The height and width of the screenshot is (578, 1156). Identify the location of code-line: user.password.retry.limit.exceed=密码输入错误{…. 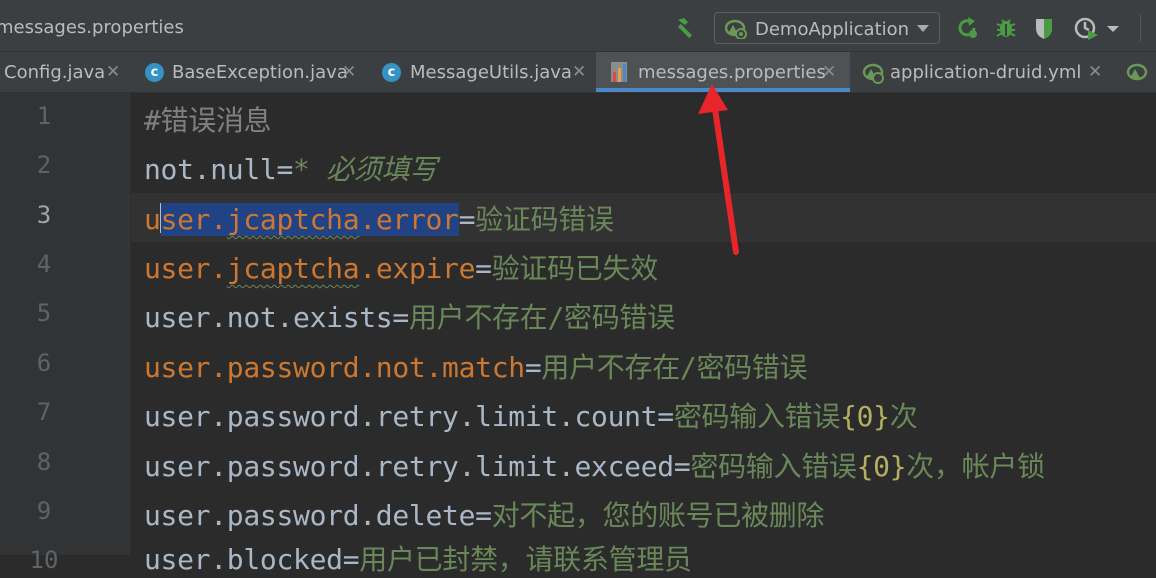
(594, 465).